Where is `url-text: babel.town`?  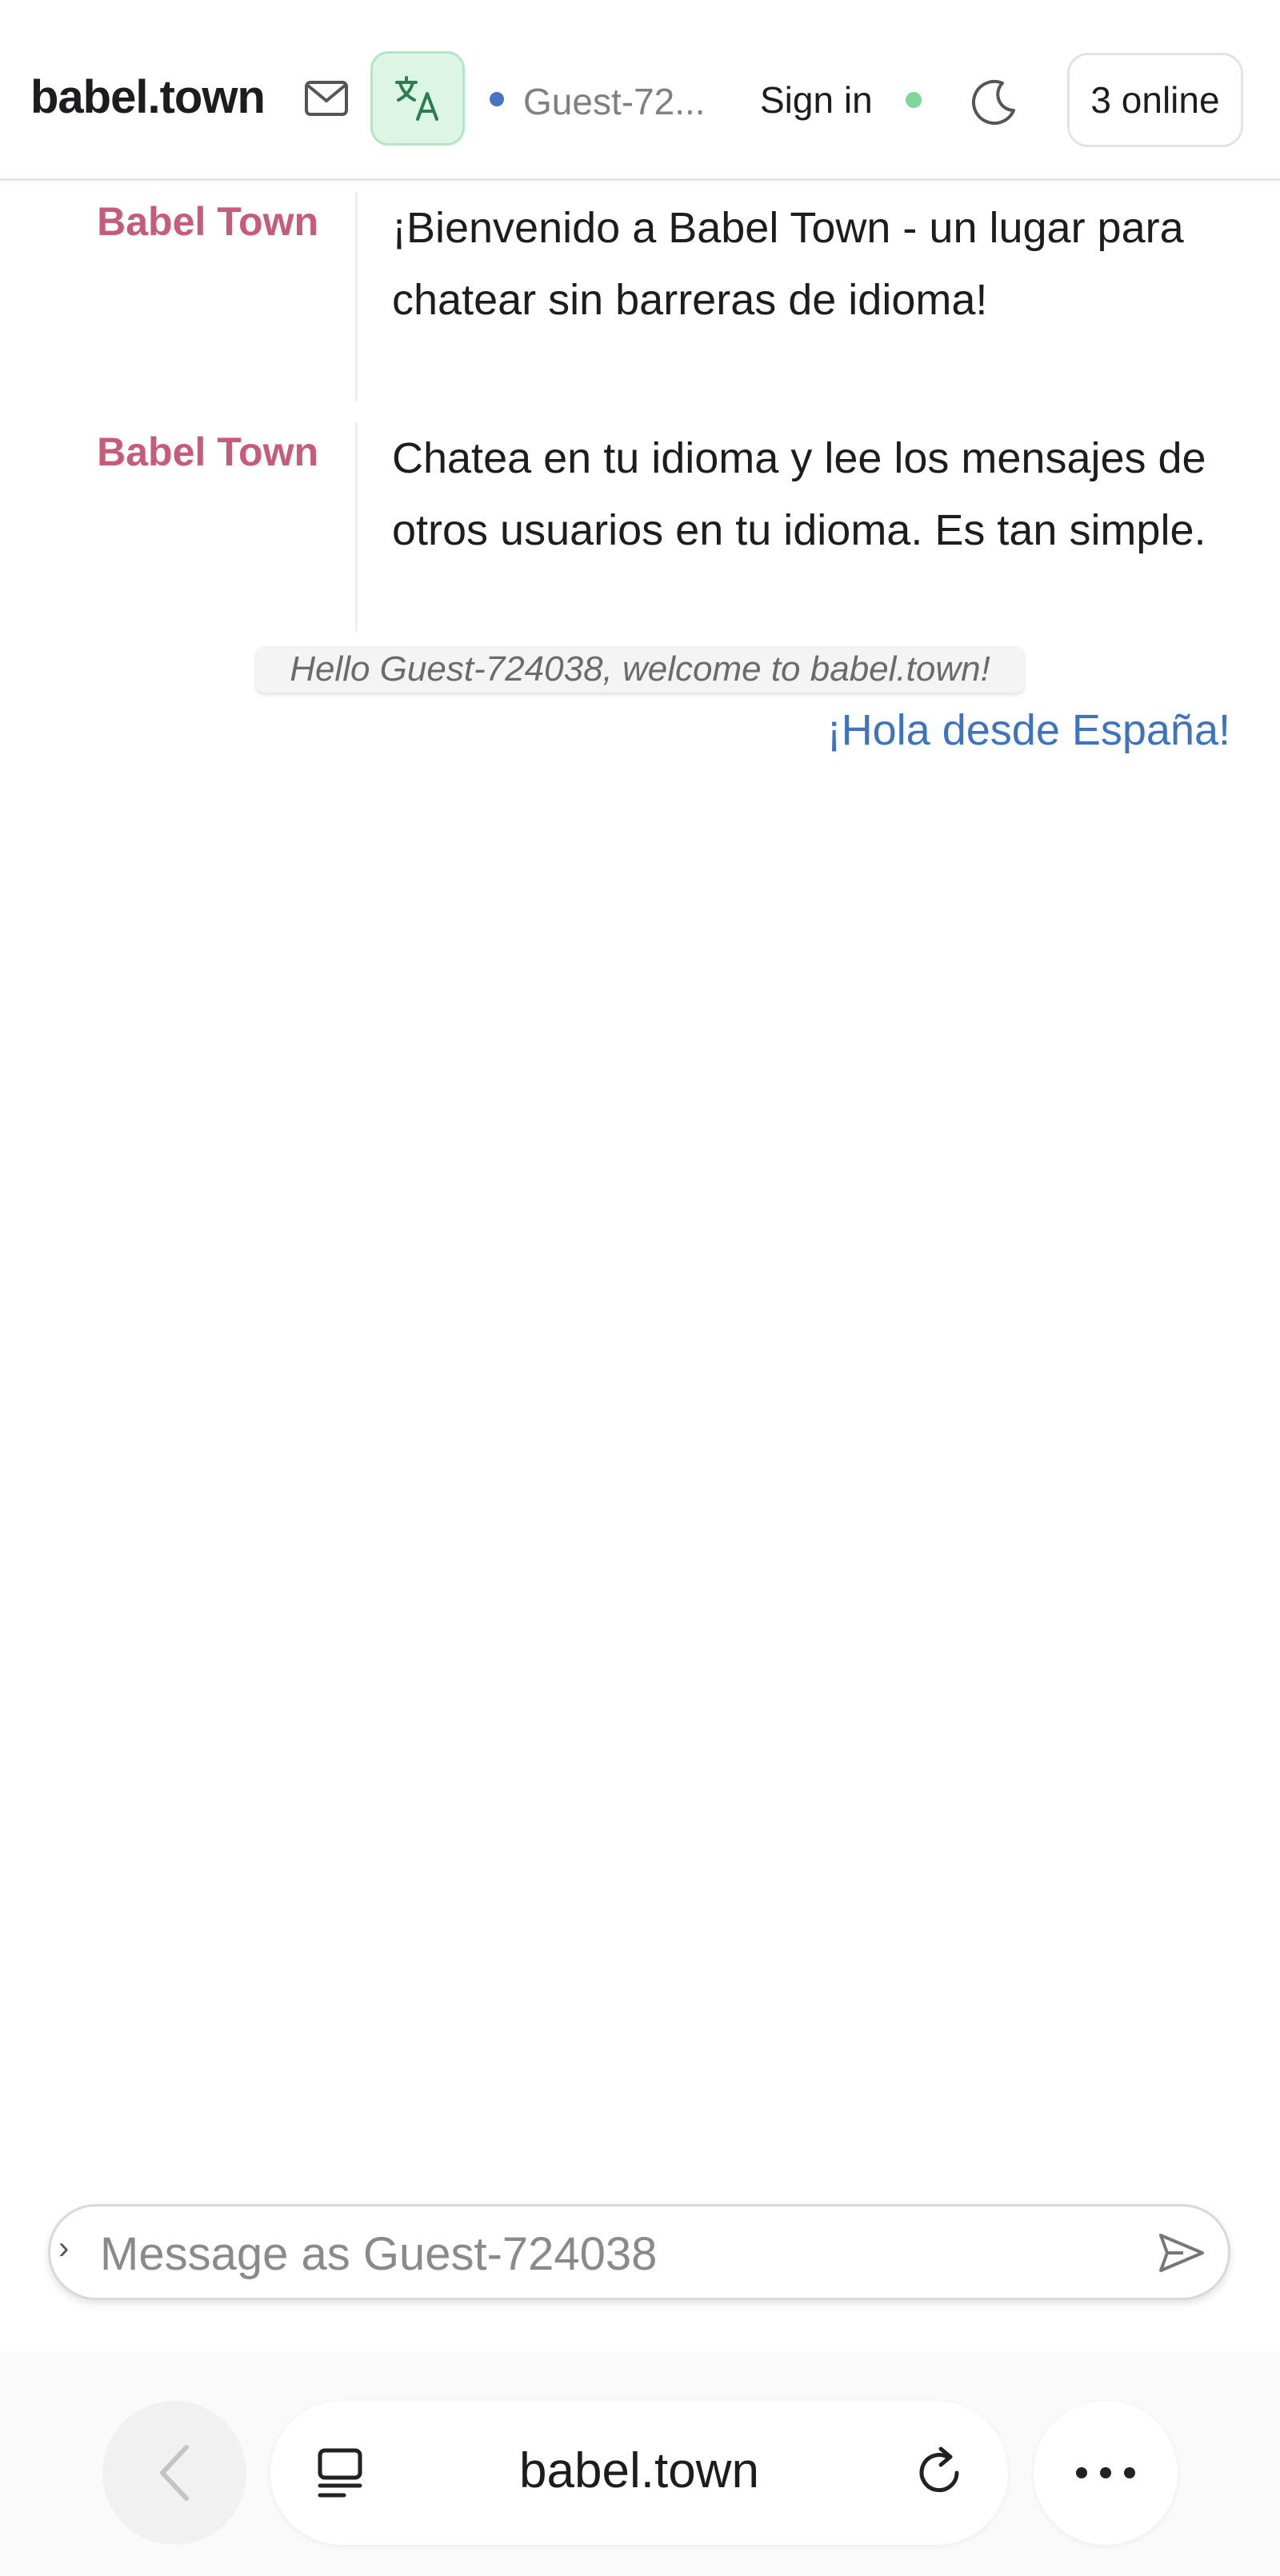
url-text: babel.town is located at coordinates (639, 2470).